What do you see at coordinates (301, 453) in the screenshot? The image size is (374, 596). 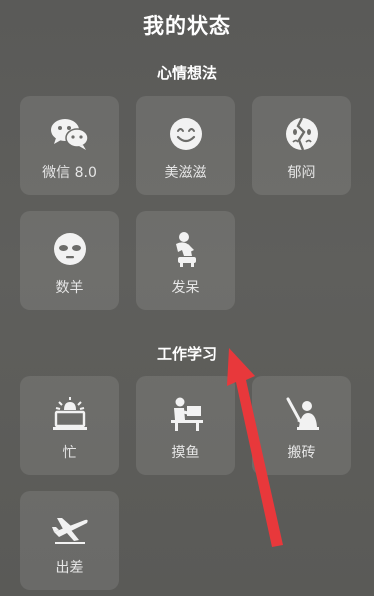 I see `status-item-label: 搬砖` at bounding box center [301, 453].